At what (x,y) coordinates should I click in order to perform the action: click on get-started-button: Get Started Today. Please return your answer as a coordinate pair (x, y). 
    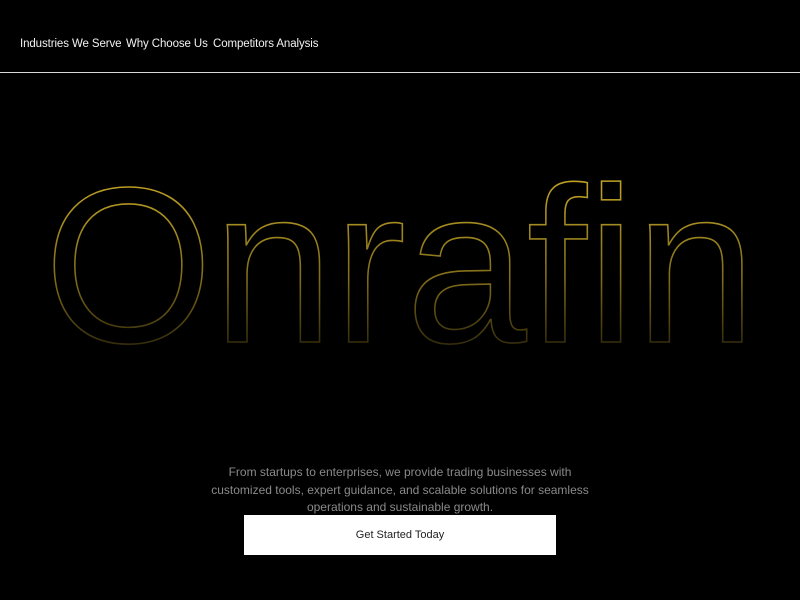
    Looking at the image, I should click on (400, 535).